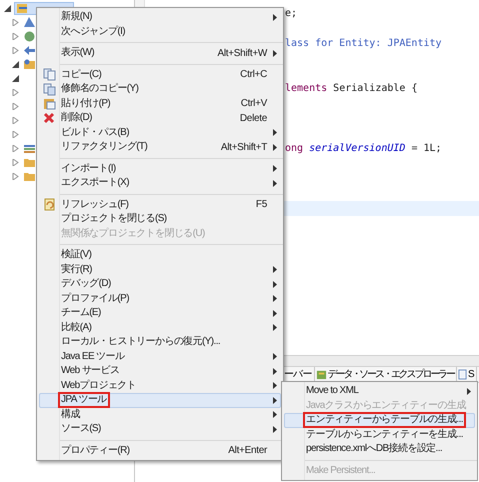 This screenshot has height=482, width=479. What do you see at coordinates (332, 391) in the screenshot?
I see `menu-item-label: Move to XML` at bounding box center [332, 391].